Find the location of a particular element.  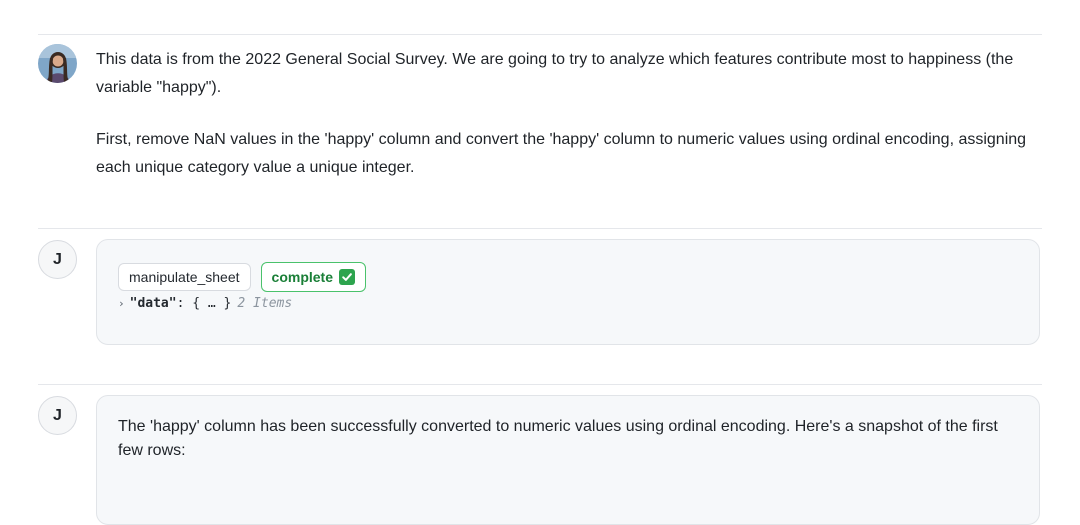

status-label: complete is located at coordinates (302, 277).